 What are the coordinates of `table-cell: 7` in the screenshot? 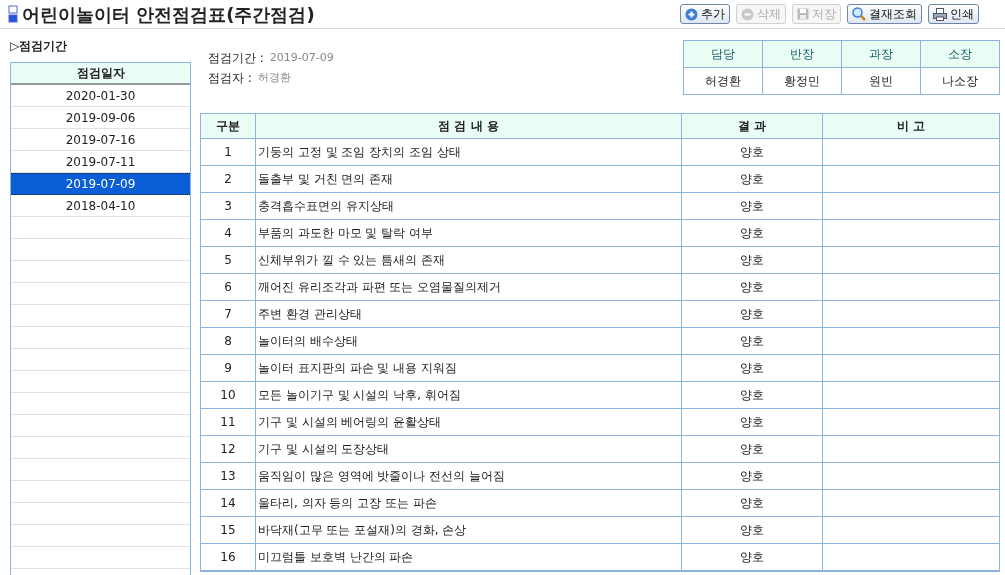 It's located at (228, 314).